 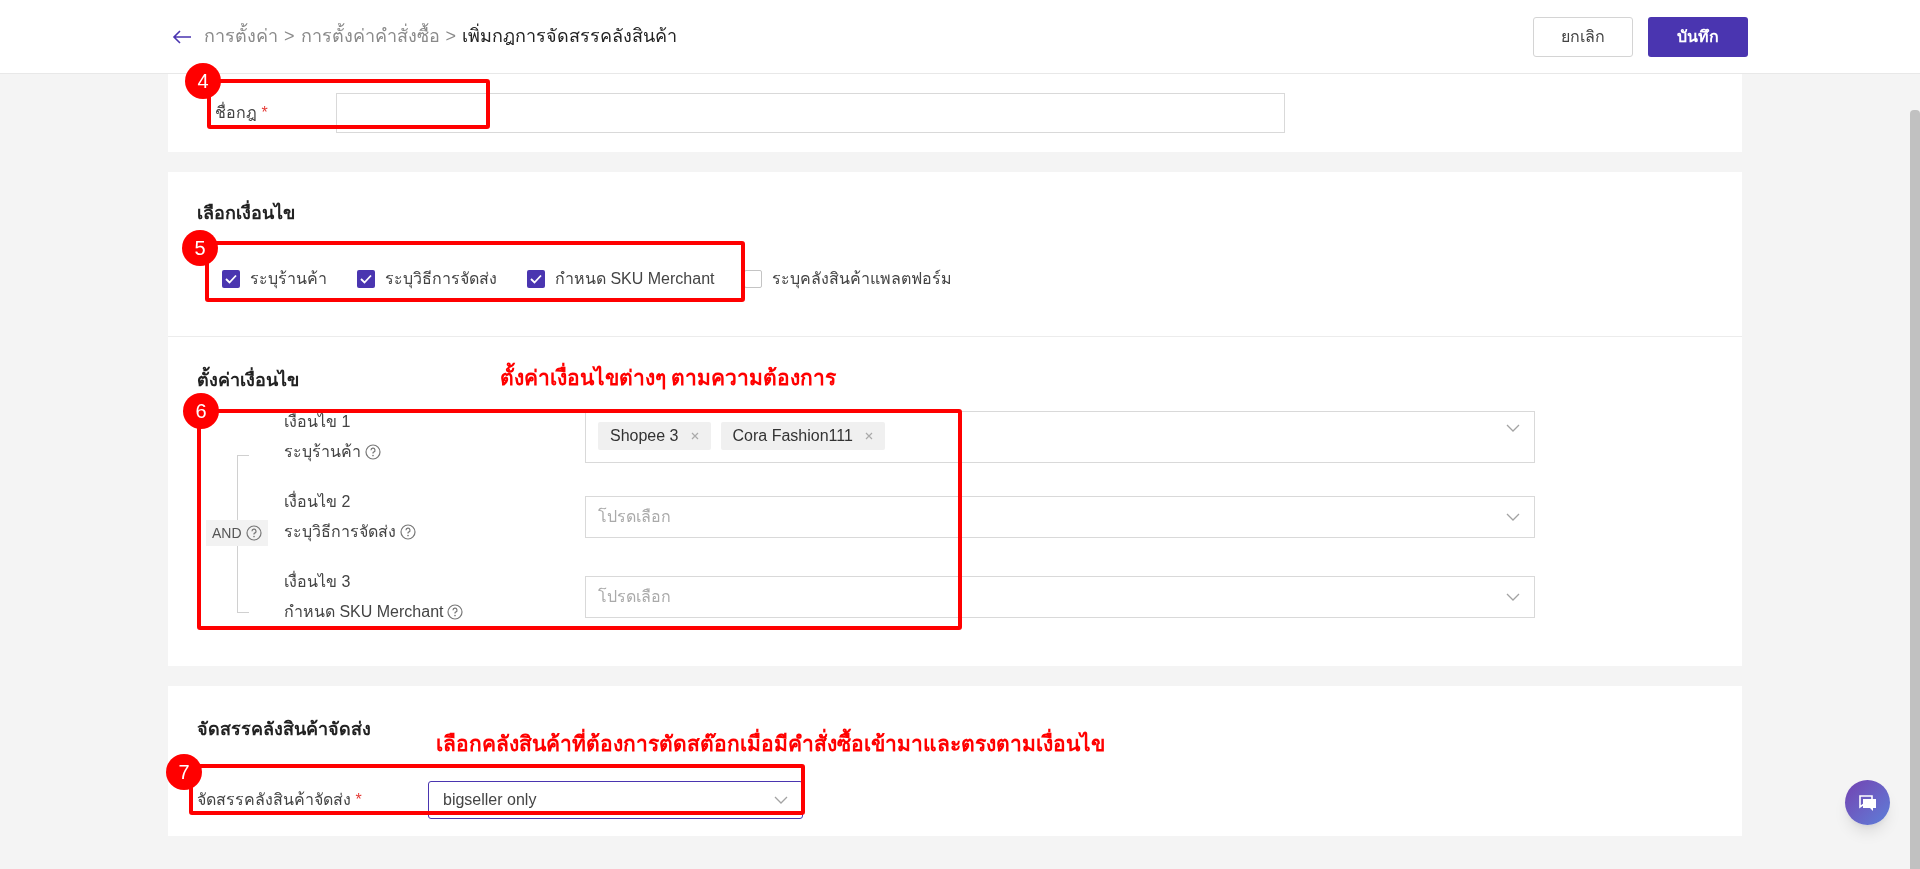 What do you see at coordinates (654, 436) in the screenshot?
I see `selected-tag: Shopee 3` at bounding box center [654, 436].